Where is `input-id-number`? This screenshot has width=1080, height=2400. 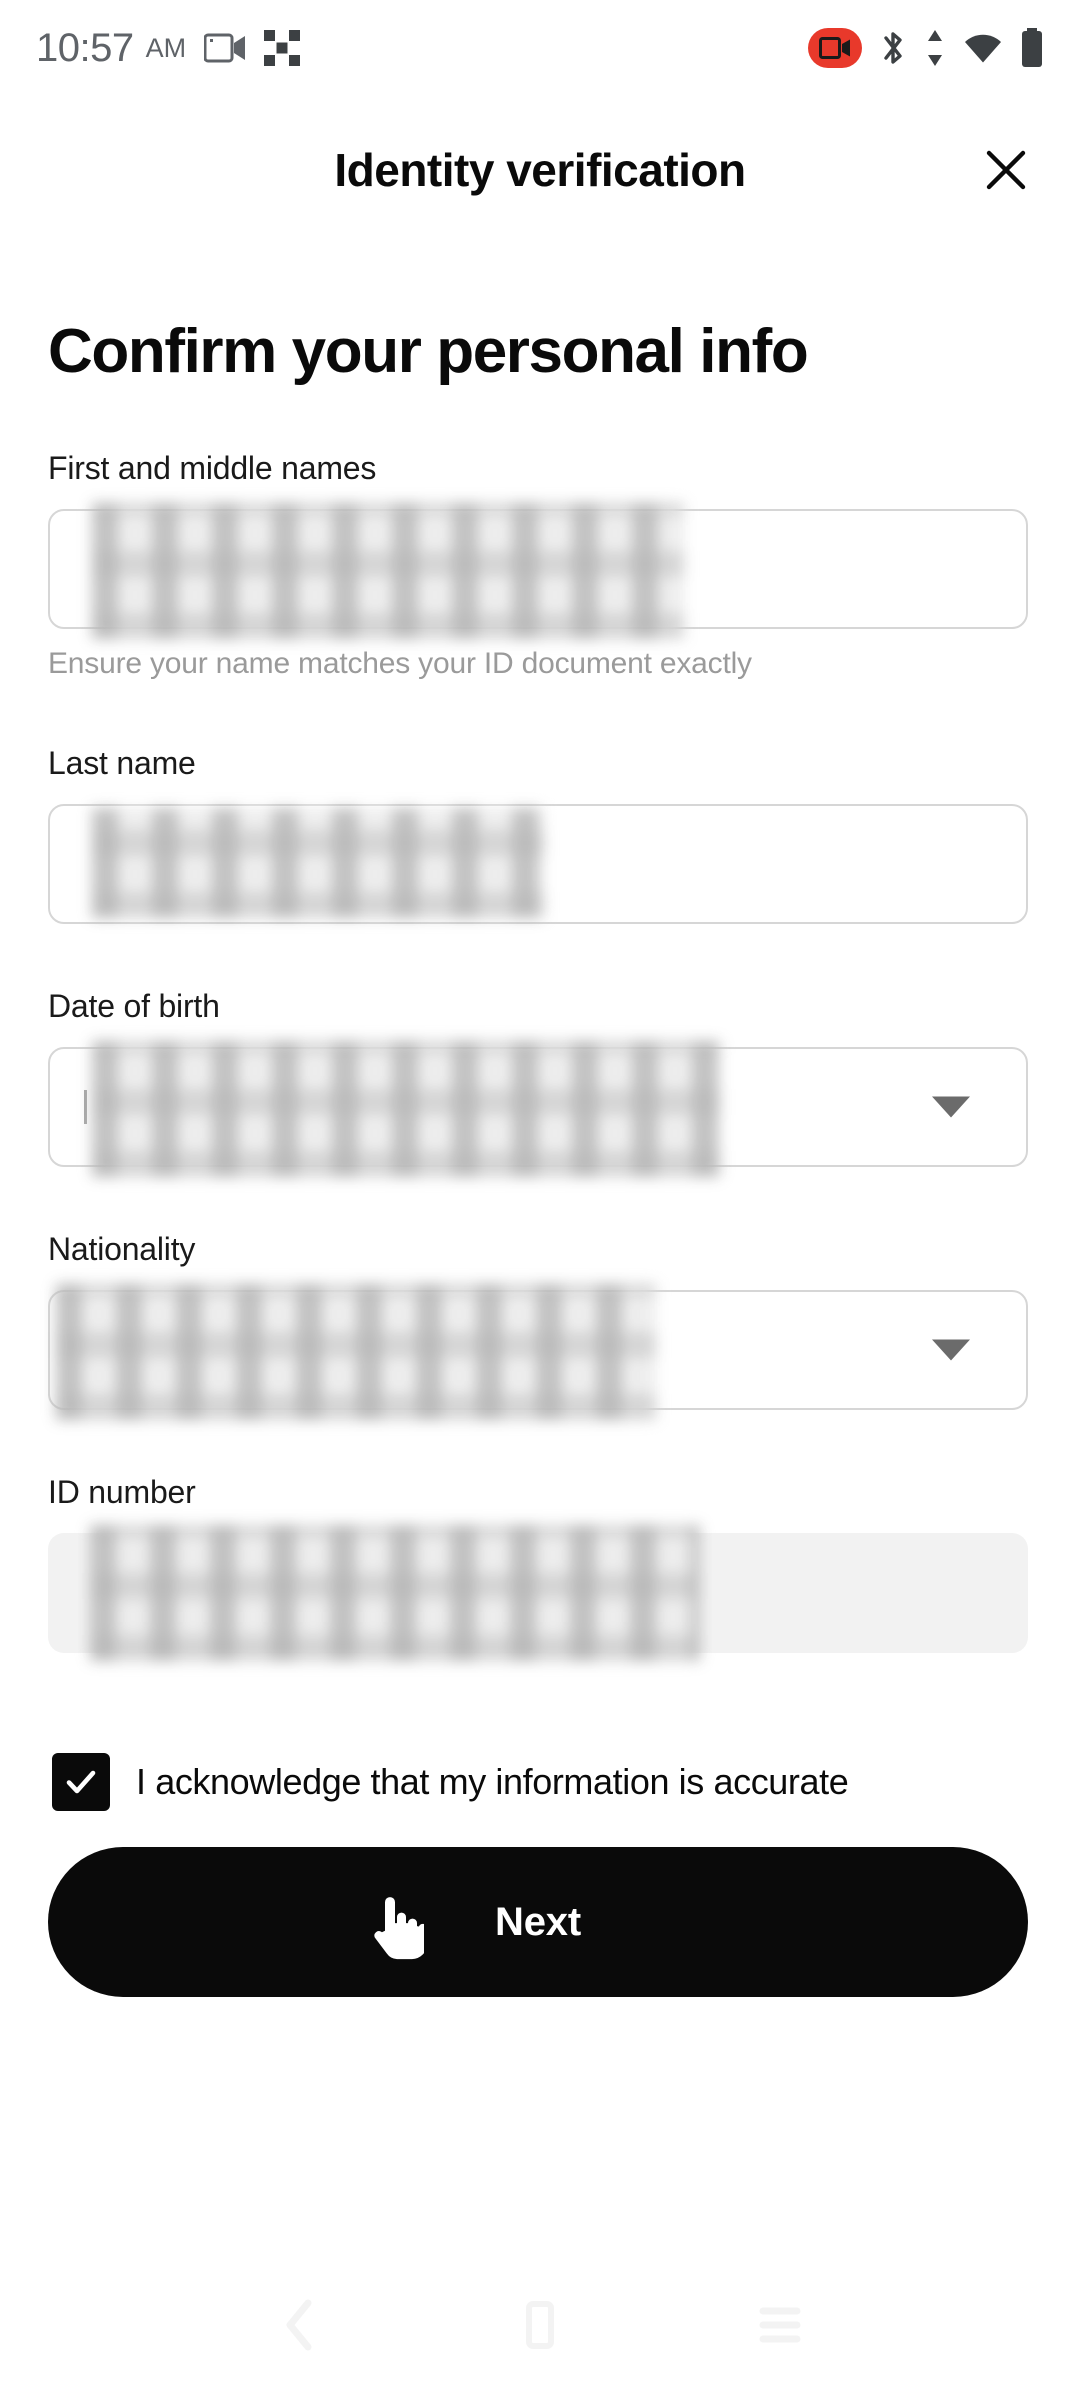 input-id-number is located at coordinates (538, 1593).